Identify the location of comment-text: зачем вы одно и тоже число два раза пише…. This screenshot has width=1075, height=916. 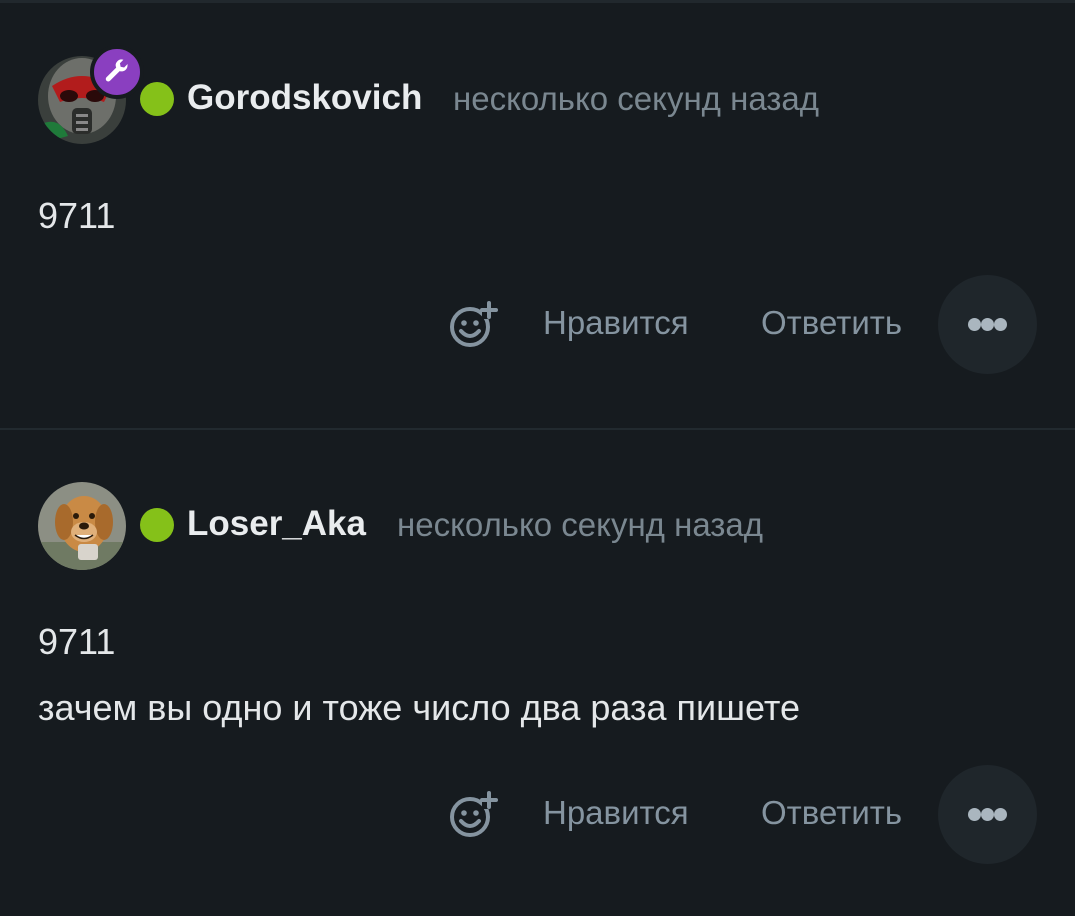
(419, 707).